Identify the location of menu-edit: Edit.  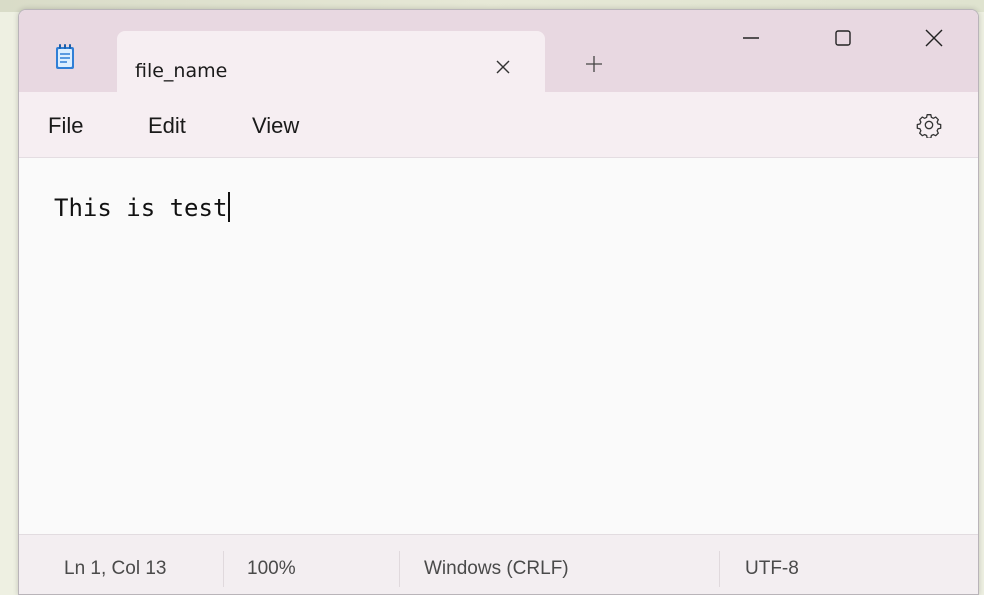
(167, 126).